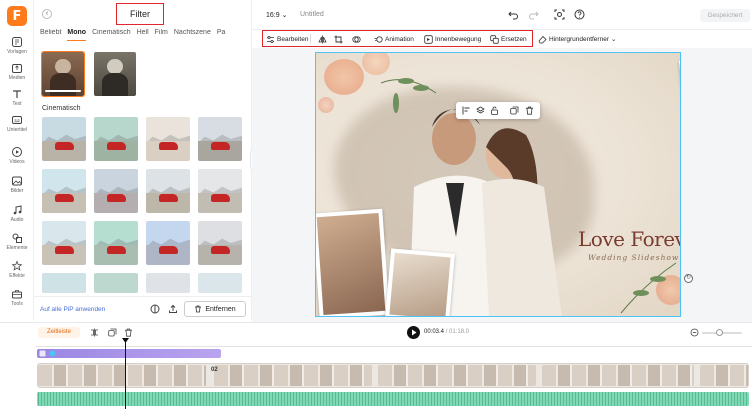 This screenshot has width=752, height=409. Describe the element at coordinates (50, 35) in the screenshot. I see `tab-beliebt: Beliebt` at that location.